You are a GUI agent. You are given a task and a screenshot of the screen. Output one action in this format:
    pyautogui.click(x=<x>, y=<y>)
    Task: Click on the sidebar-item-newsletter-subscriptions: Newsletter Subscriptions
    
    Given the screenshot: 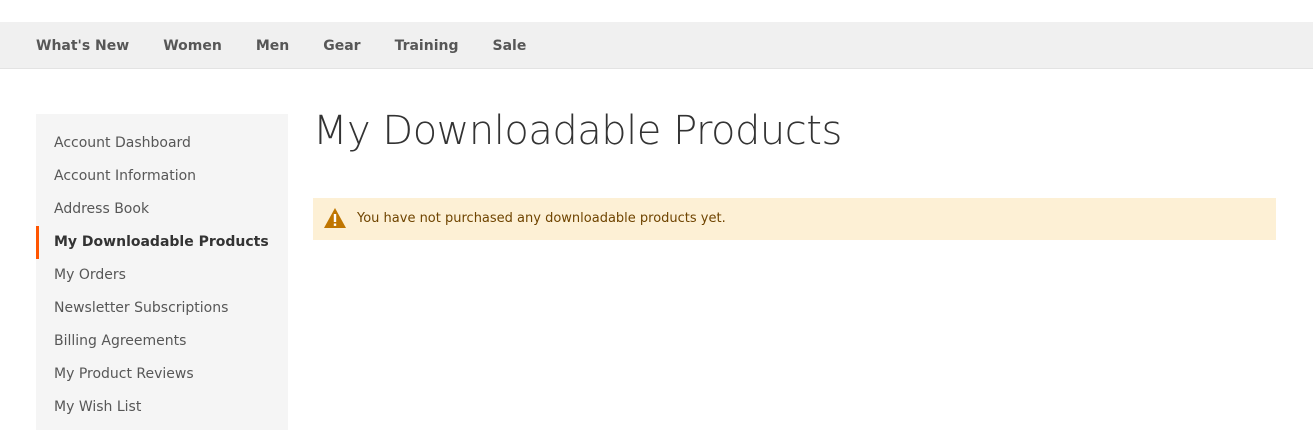 What is the action you would take?
    pyautogui.click(x=162, y=308)
    